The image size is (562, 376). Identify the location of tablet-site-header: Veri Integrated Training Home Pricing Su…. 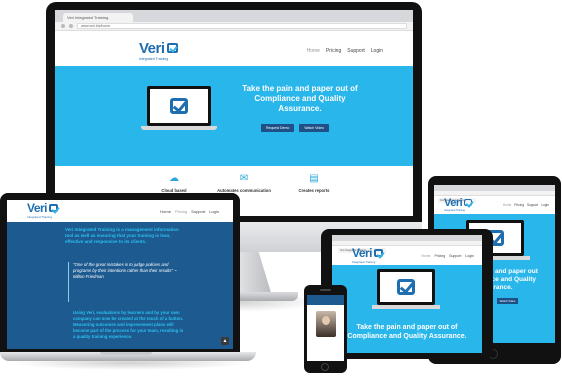
(494, 205).